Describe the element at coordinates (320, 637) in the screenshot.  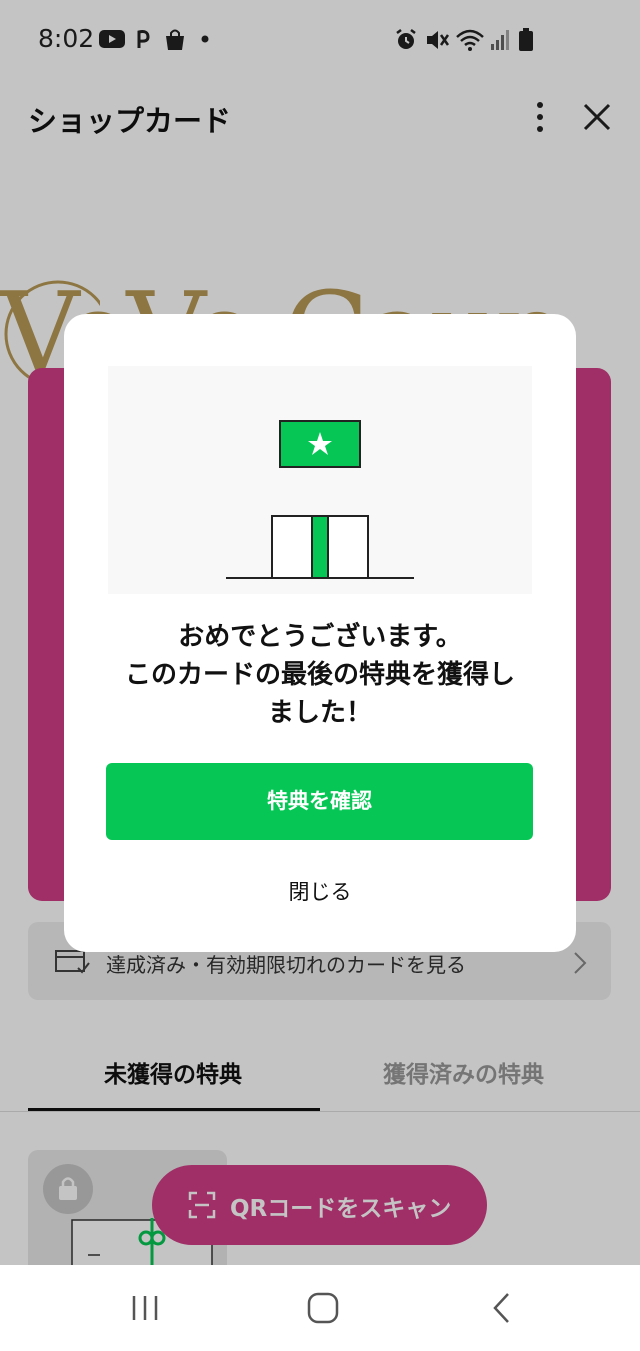
I see `dialog-message-line1: おめでとうございます。` at that location.